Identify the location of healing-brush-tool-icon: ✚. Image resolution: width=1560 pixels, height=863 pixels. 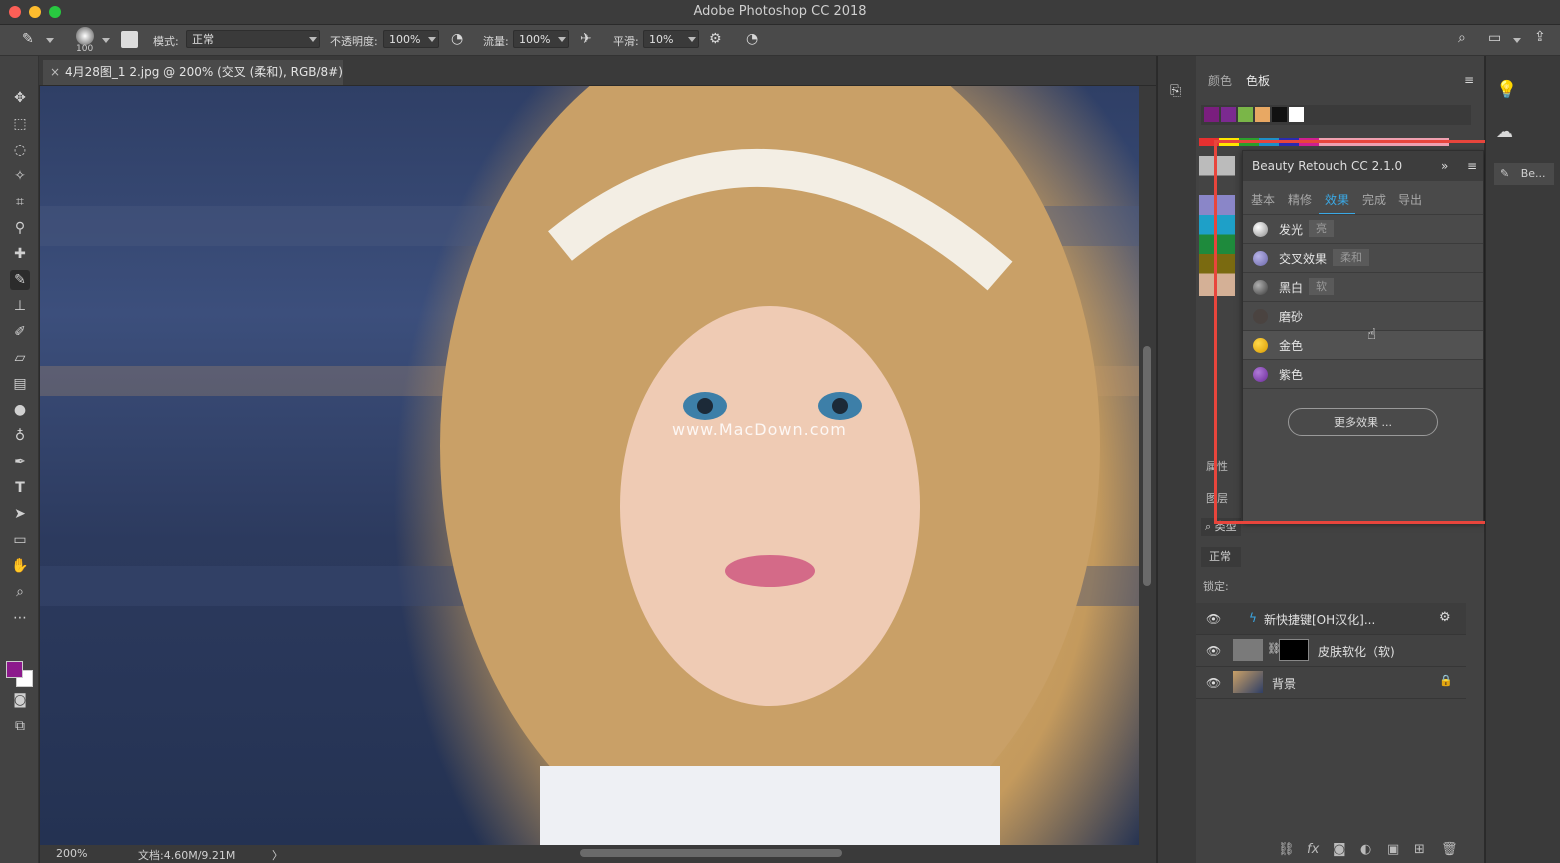
(20, 254).